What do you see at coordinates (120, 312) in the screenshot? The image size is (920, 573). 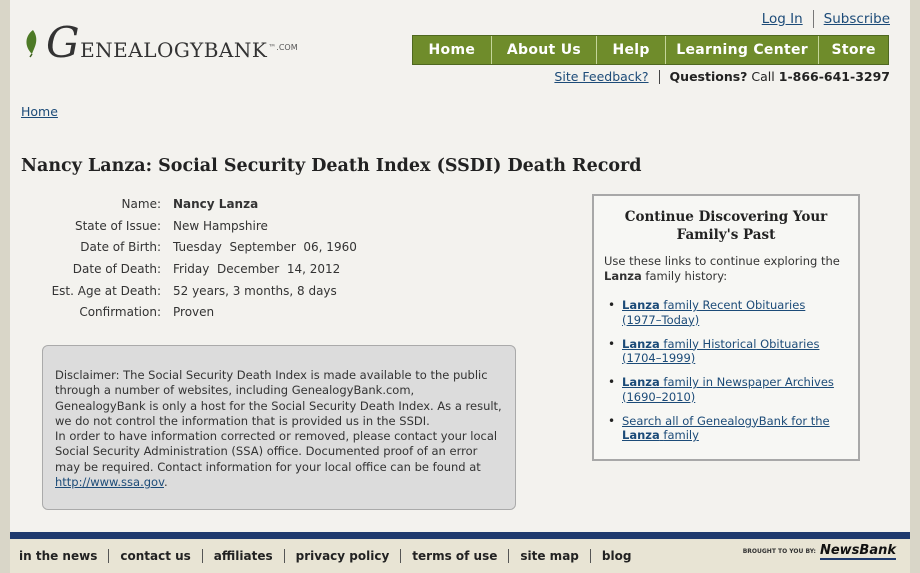 I see `record-label: Confirmation:` at bounding box center [120, 312].